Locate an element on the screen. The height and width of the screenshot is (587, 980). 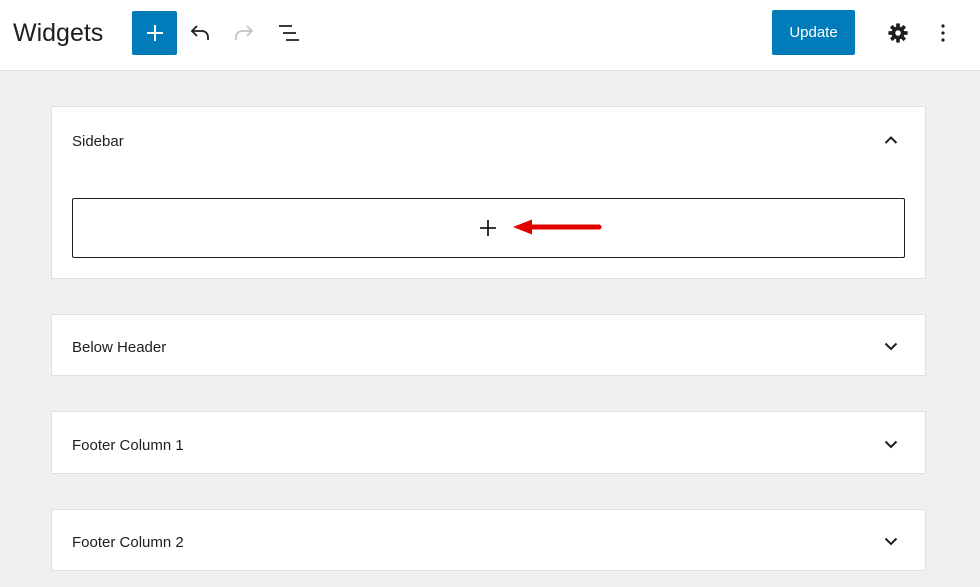
red-arrow-icon is located at coordinates (557, 227).